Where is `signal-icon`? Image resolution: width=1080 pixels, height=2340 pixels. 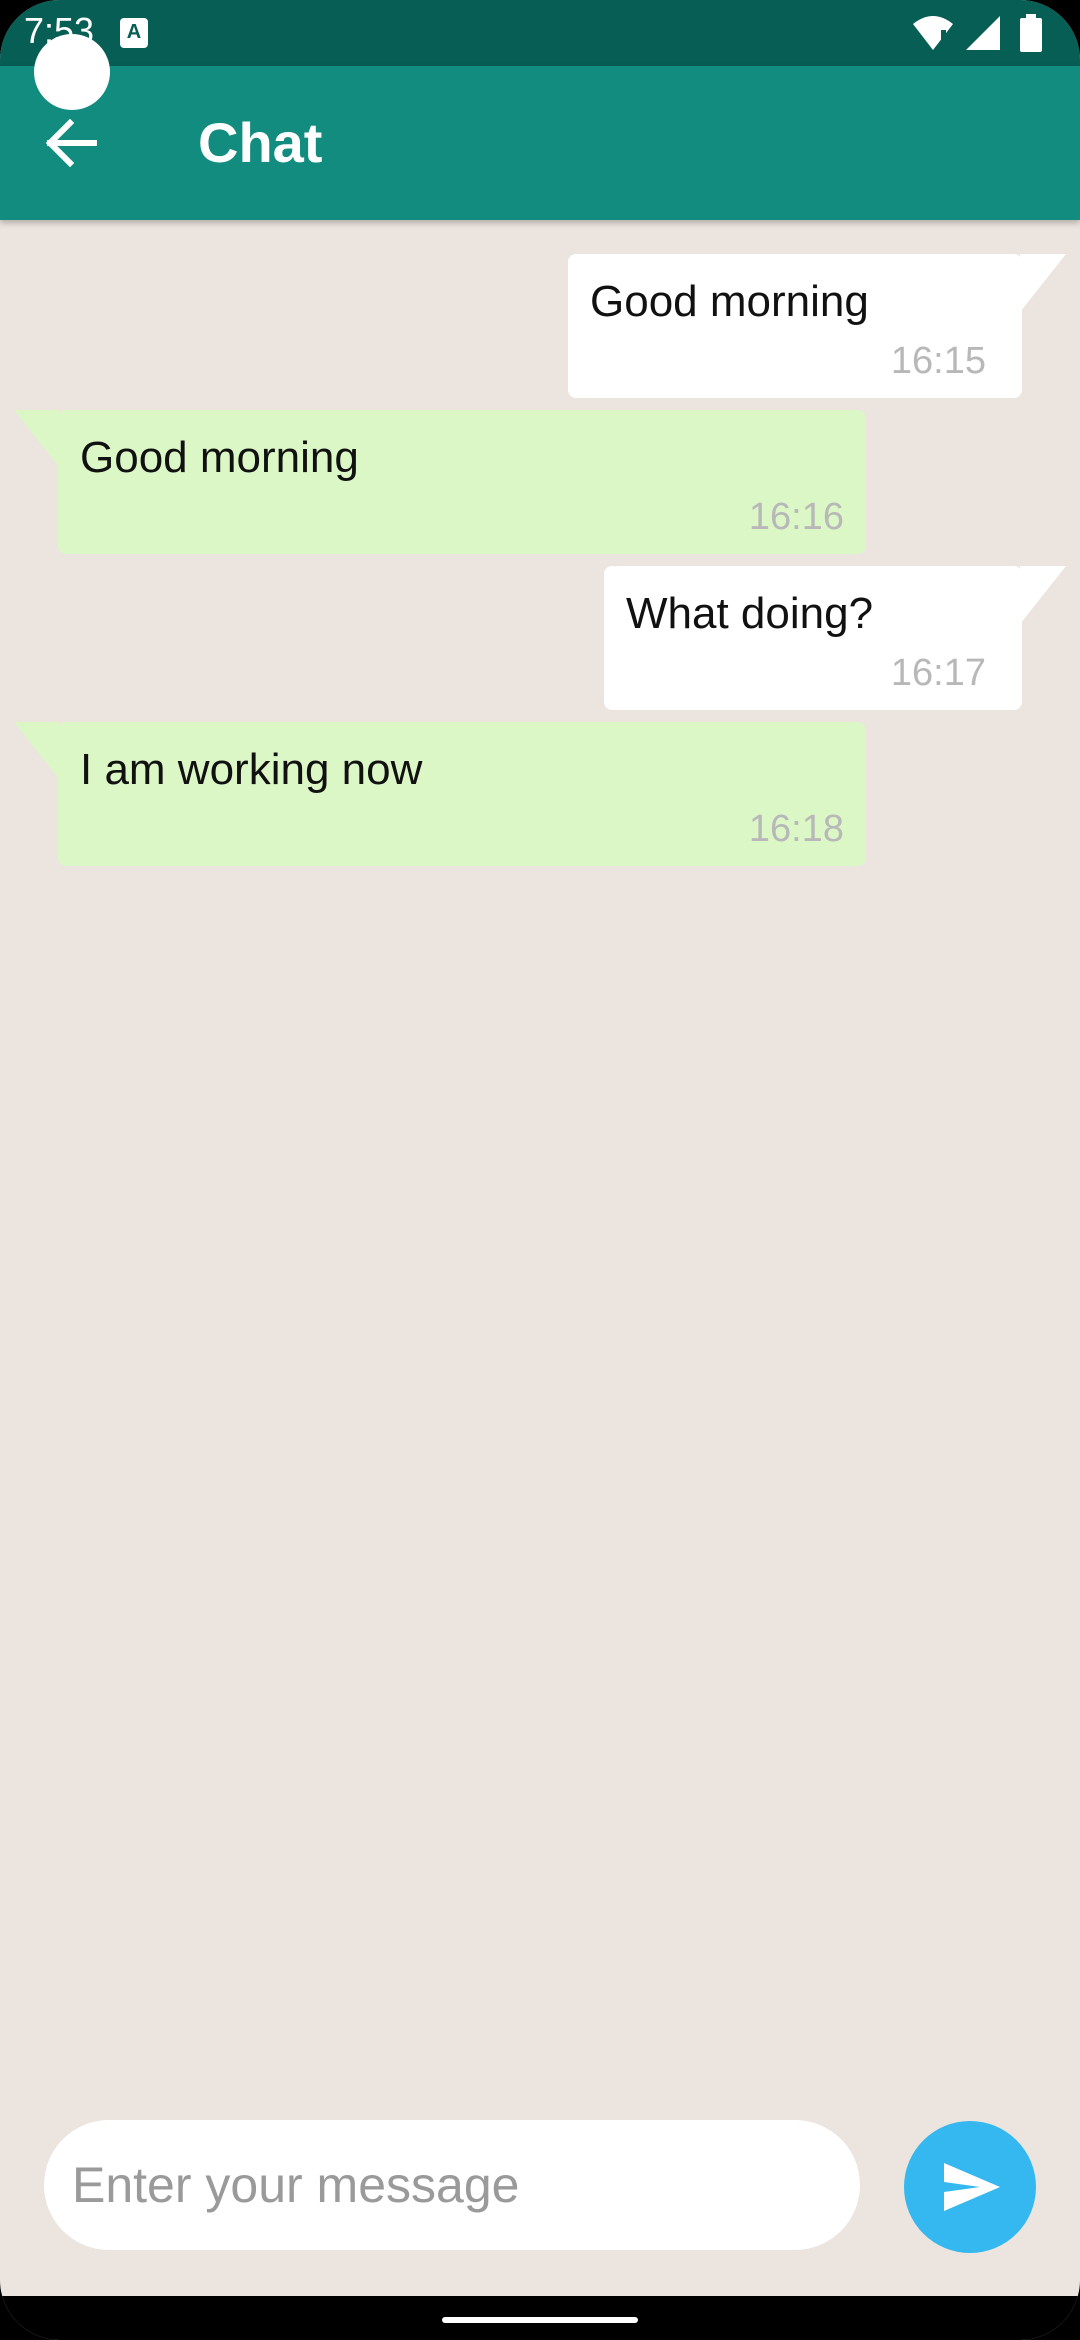
signal-icon is located at coordinates (982, 33).